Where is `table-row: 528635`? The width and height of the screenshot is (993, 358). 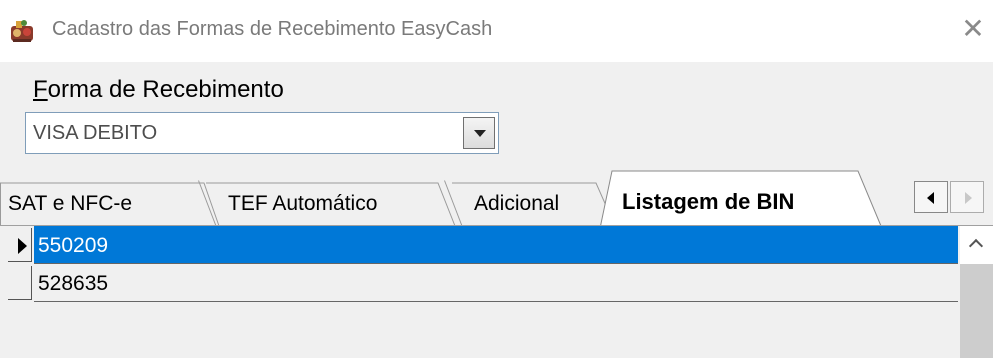 table-row: 528635 is located at coordinates (479, 283).